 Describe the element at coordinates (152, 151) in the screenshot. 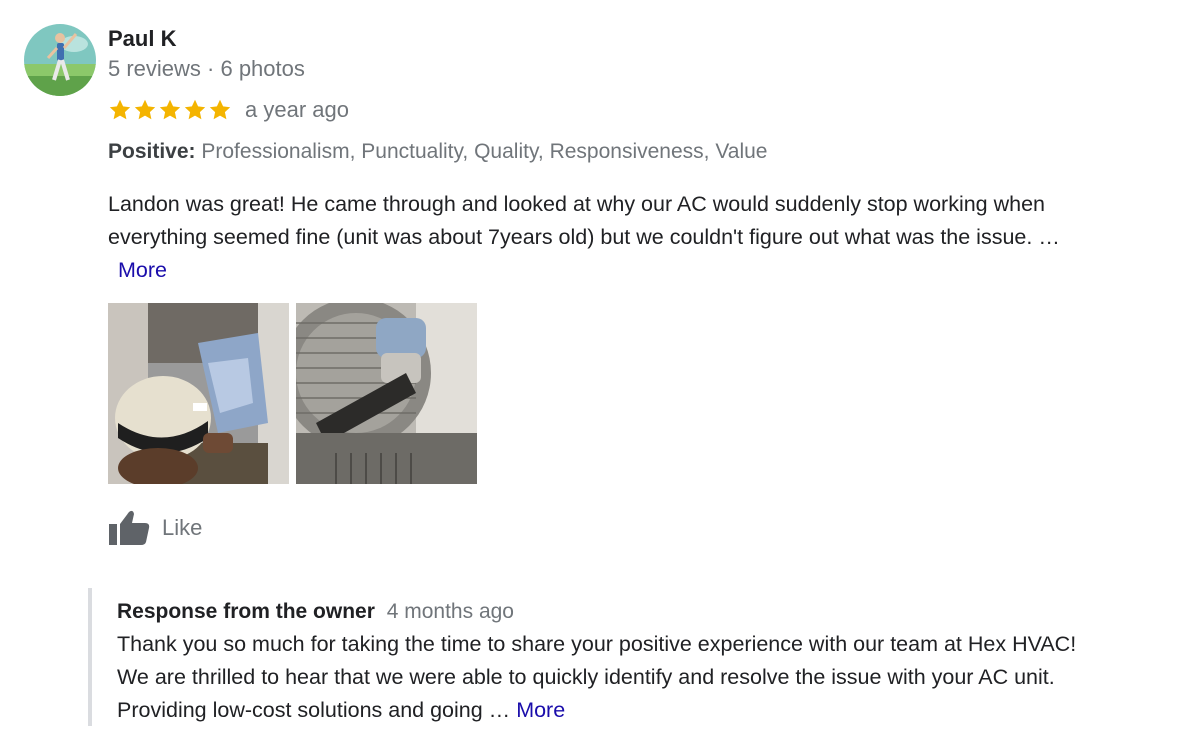

I see `highlights-label: Positive:` at that location.